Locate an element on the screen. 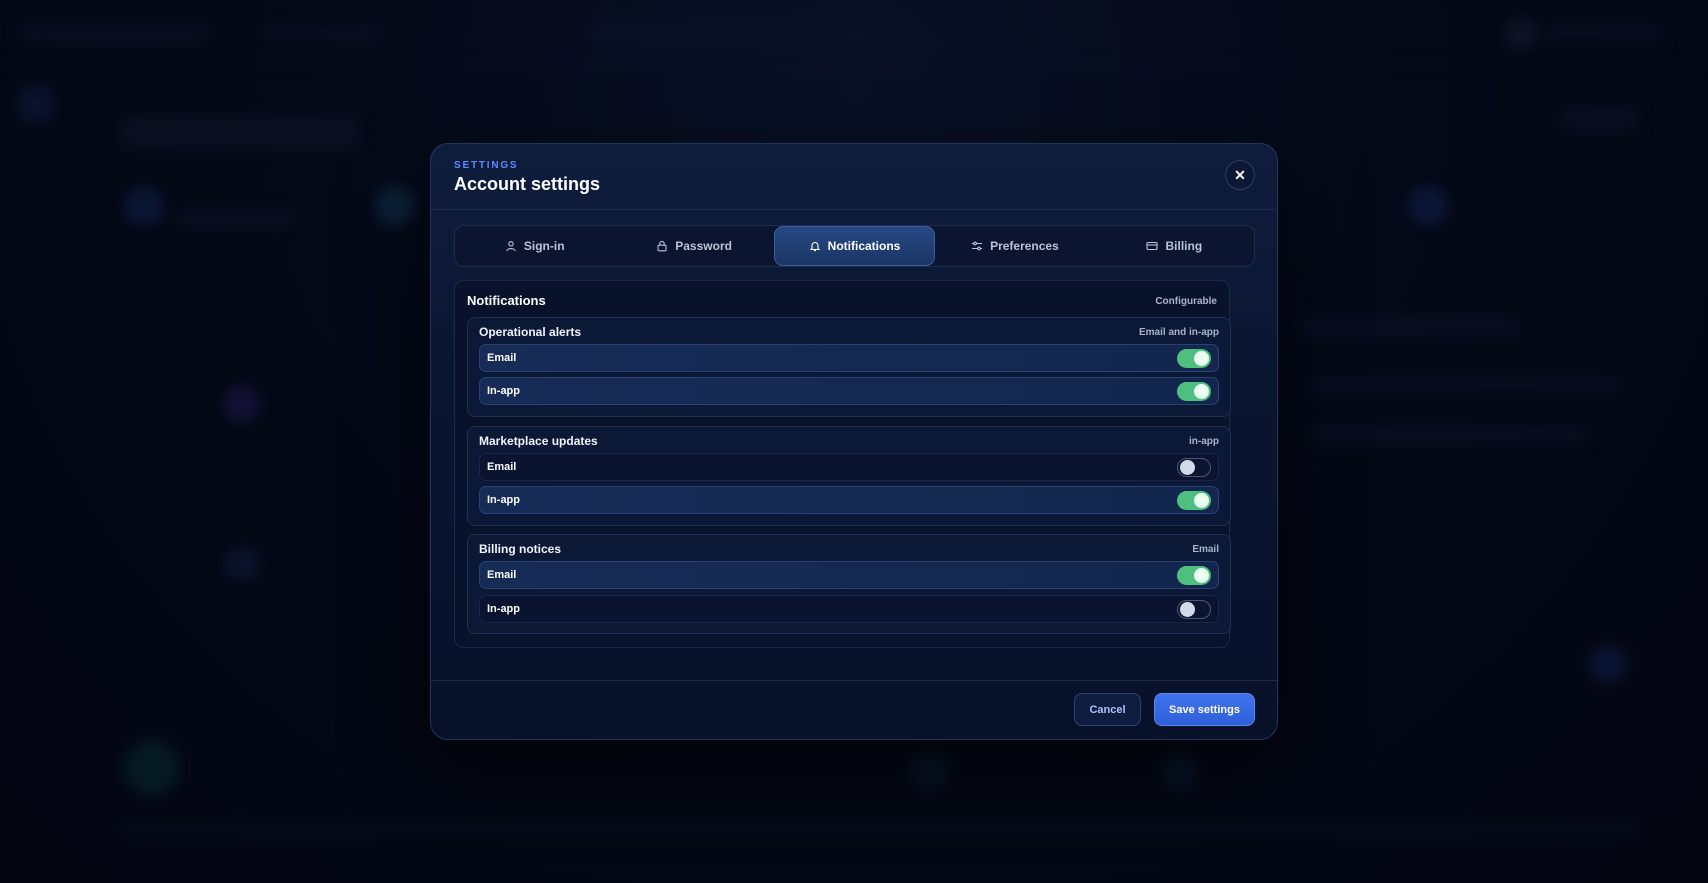 This screenshot has width=1708, height=883. sliders-icon is located at coordinates (977, 246).